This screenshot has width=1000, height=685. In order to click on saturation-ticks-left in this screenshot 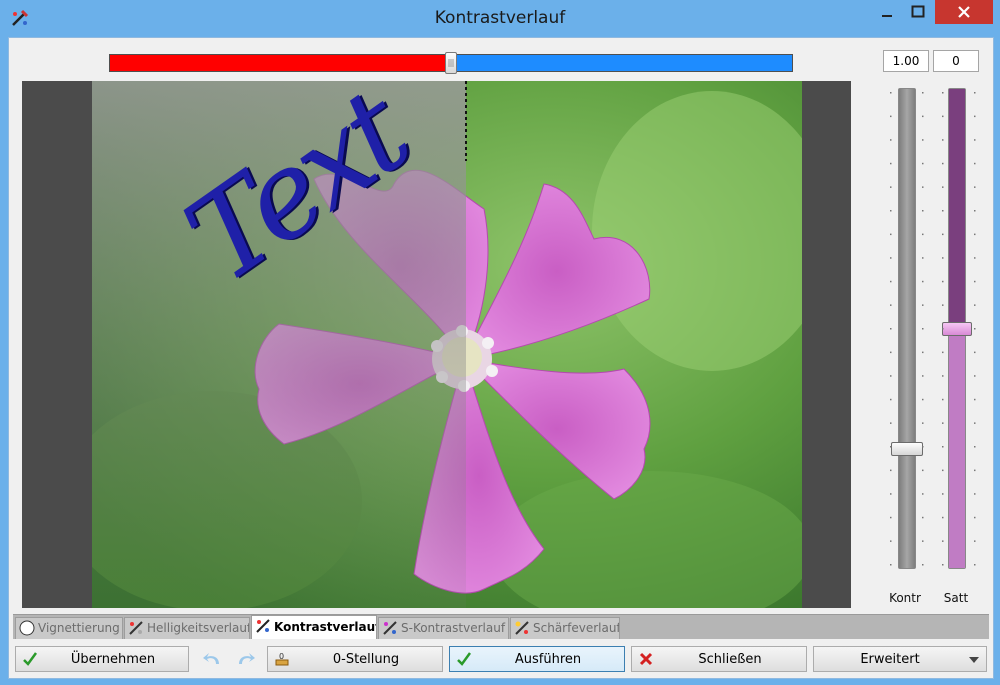, I will do `click(943, 329)`.